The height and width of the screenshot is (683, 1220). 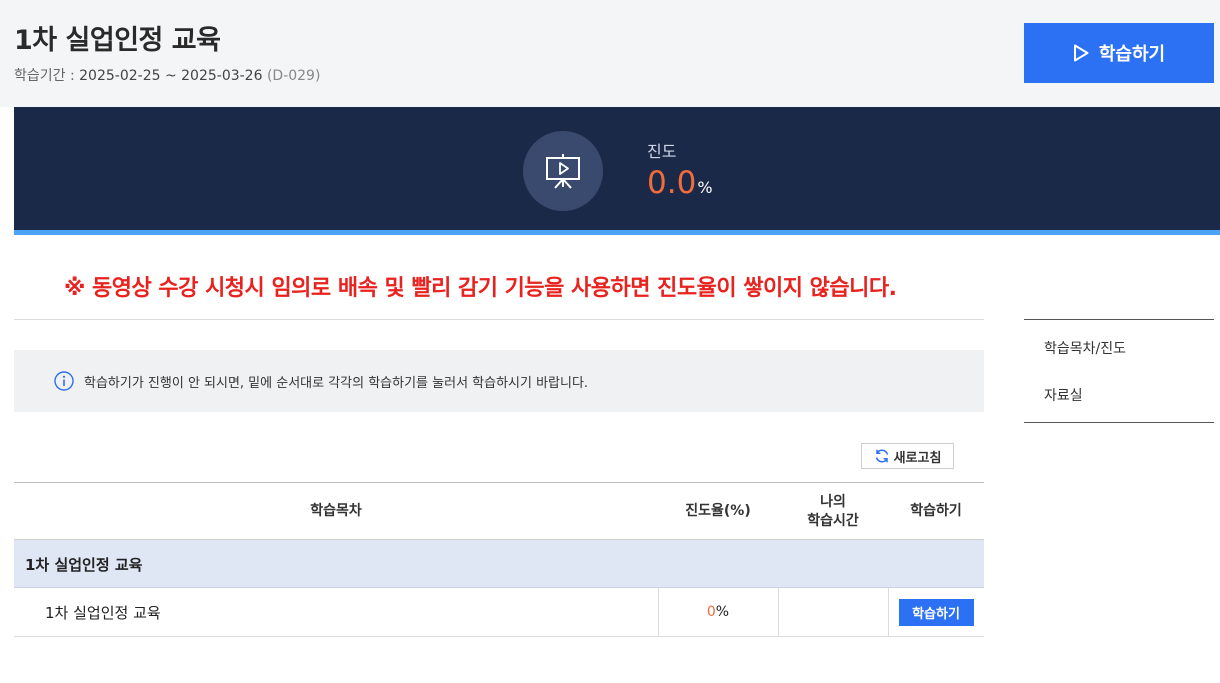 I want to click on dday-badge: (D-029), so click(x=293, y=76).